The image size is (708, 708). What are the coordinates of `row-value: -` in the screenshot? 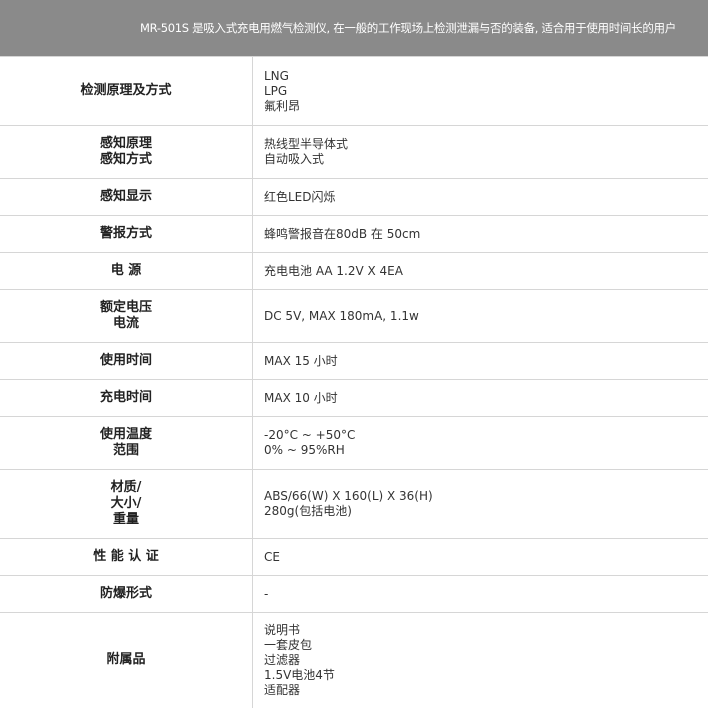 It's located at (480, 594).